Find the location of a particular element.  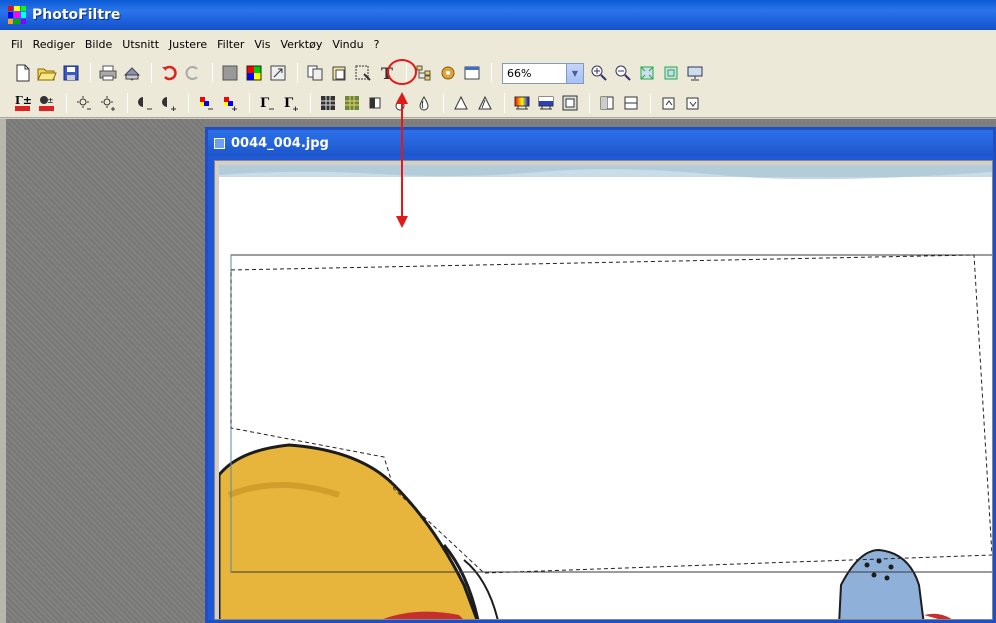

fit-window-icon is located at coordinates (647, 73).